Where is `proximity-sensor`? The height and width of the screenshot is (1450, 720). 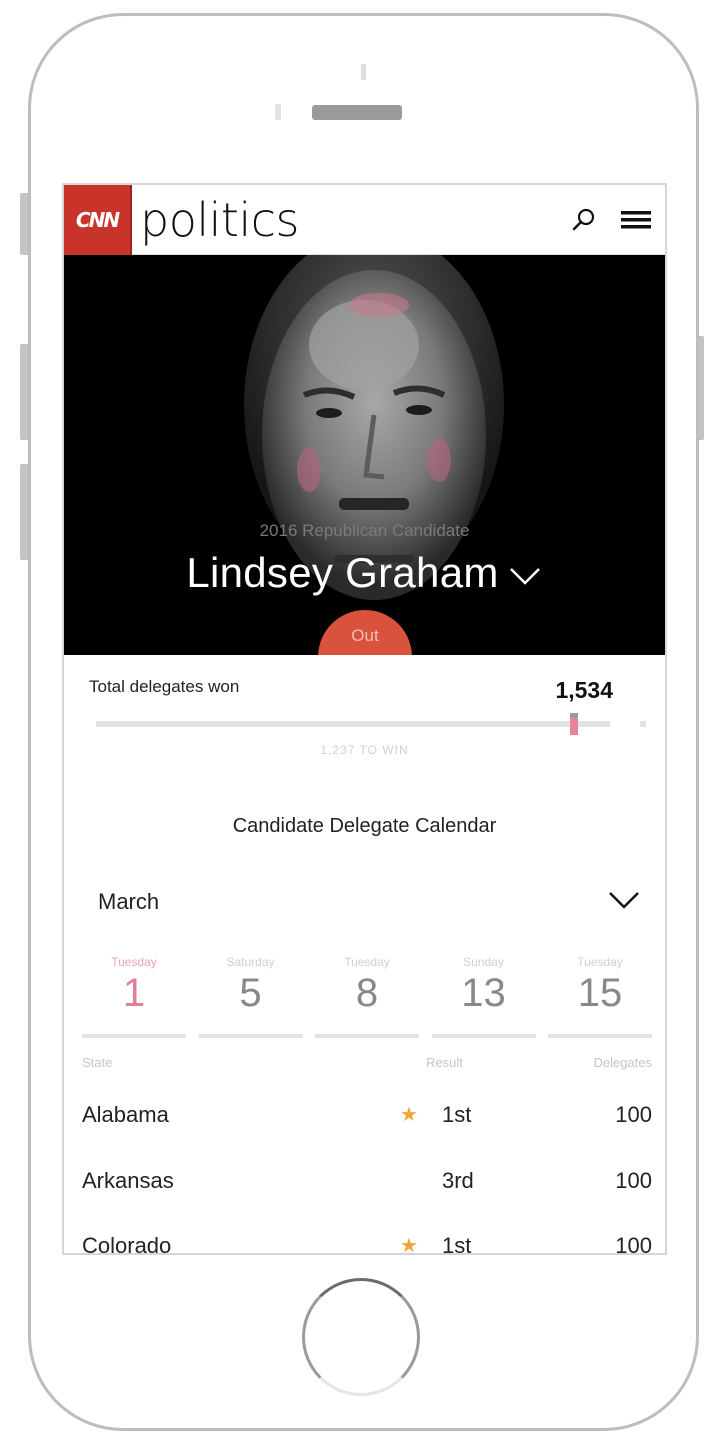
proximity-sensor is located at coordinates (278, 112).